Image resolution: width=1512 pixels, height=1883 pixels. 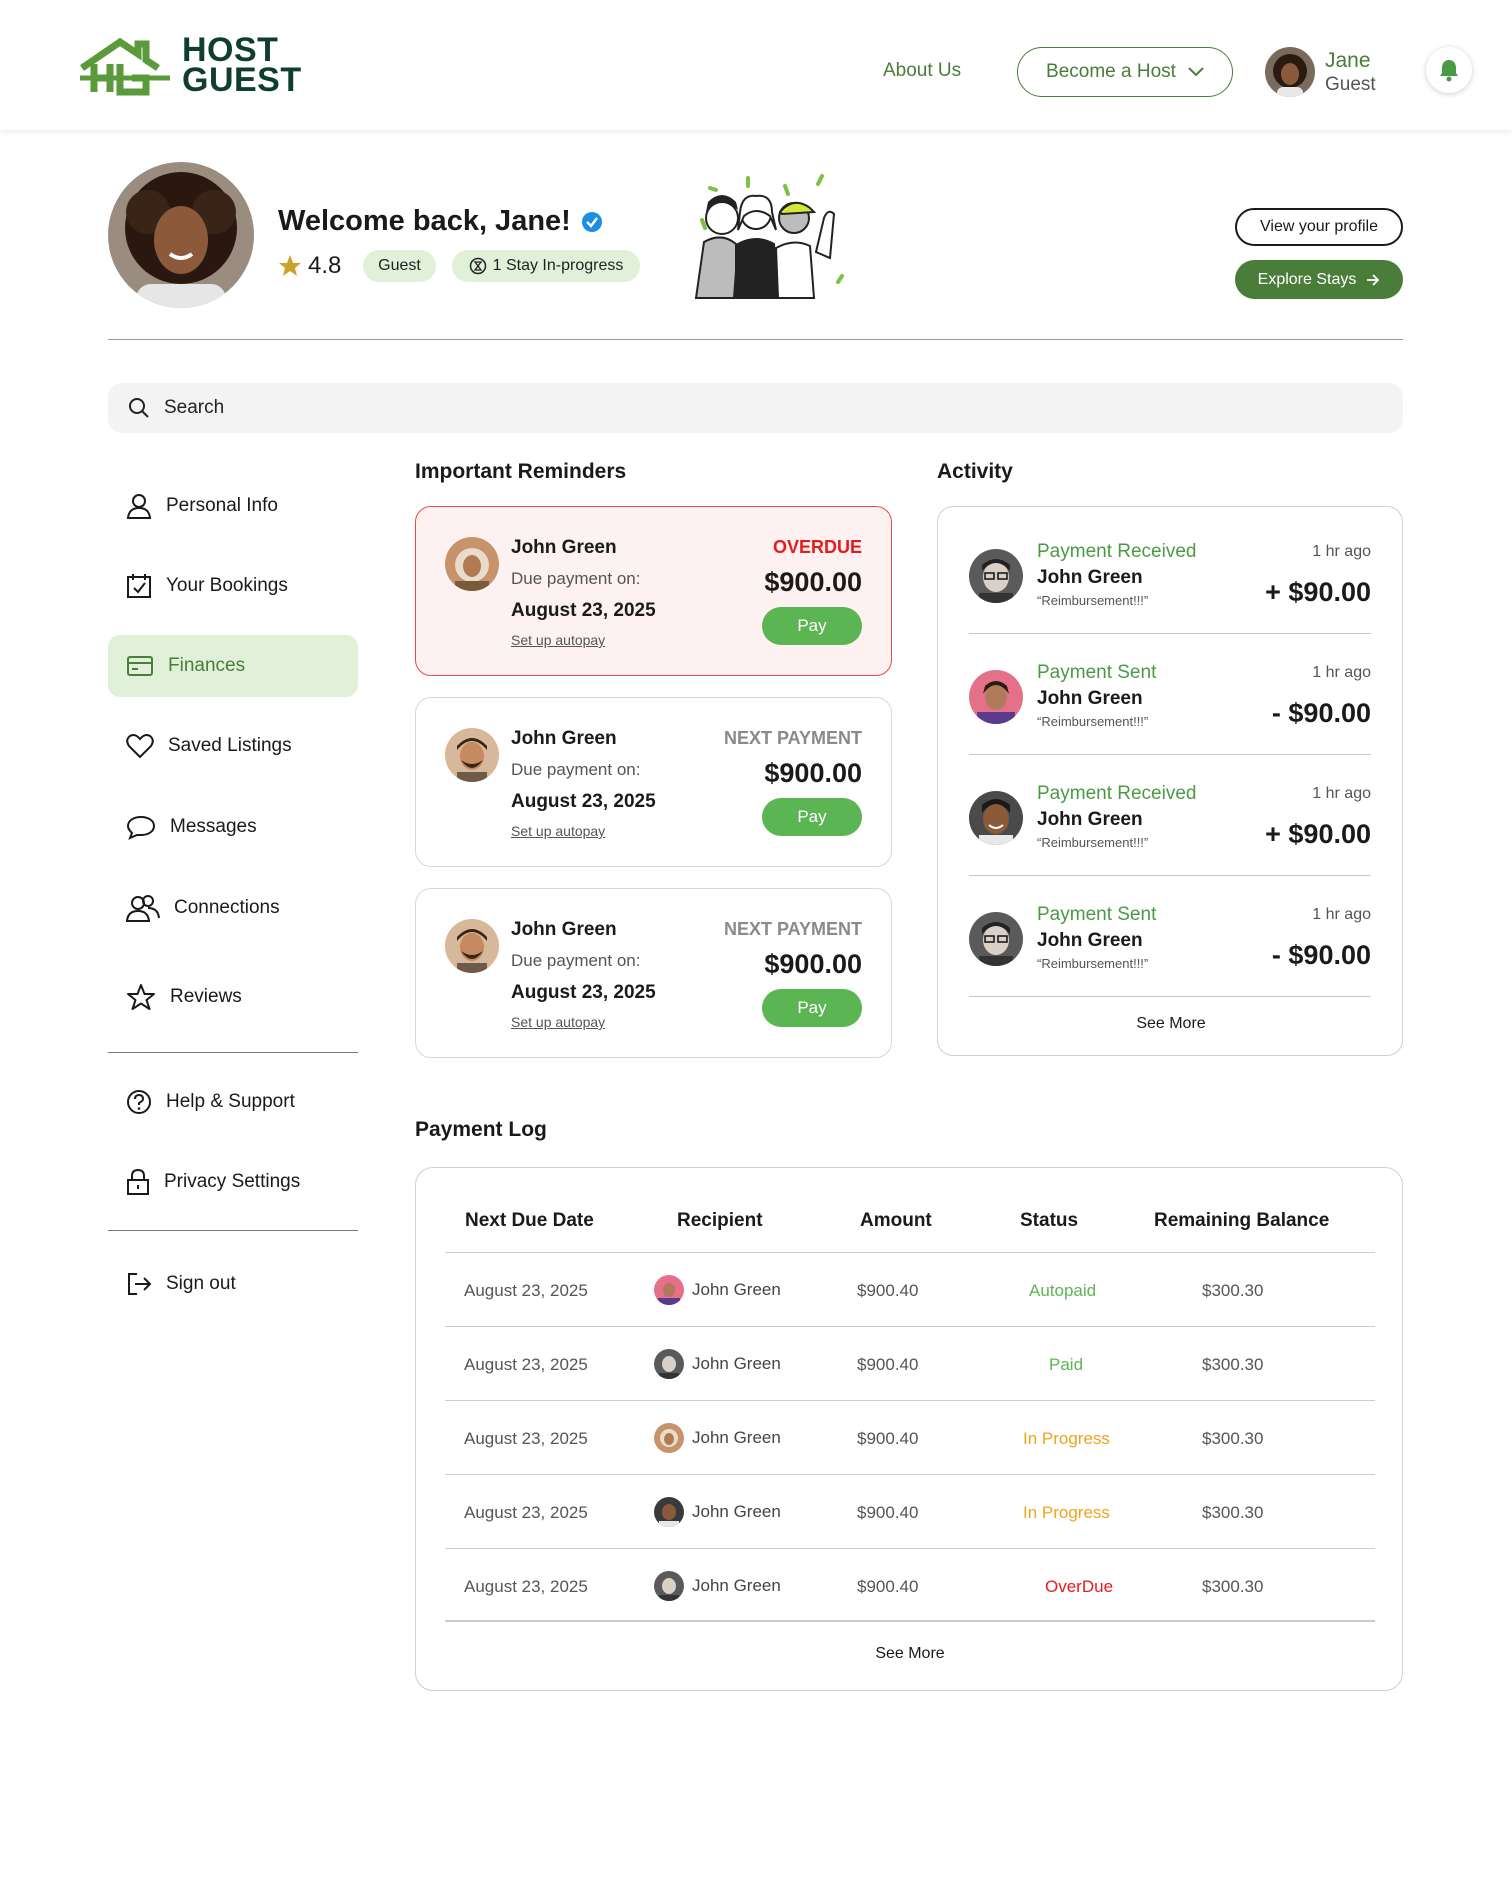 I want to click on search-bar, so click(x=755, y=408).